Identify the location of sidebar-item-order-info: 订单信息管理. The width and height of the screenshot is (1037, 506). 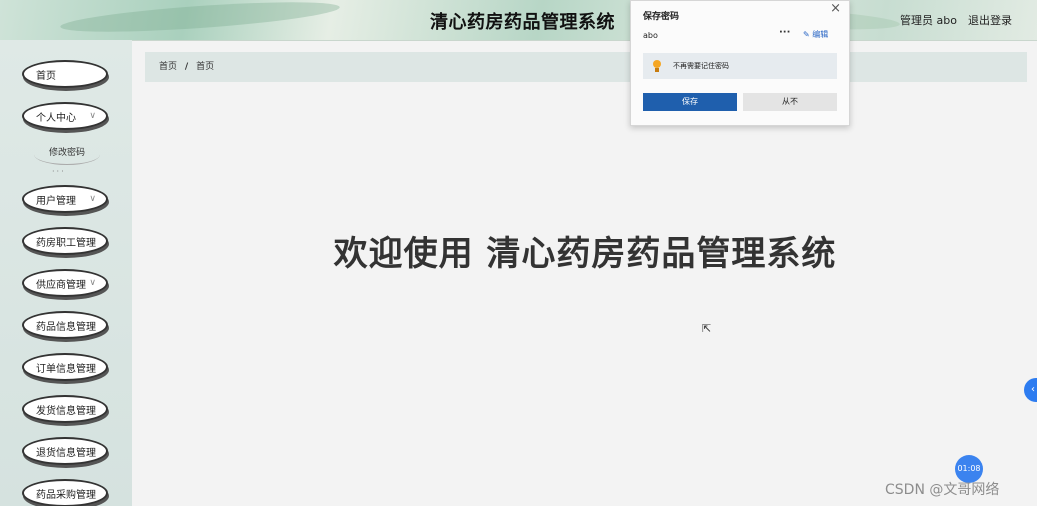
(65, 367).